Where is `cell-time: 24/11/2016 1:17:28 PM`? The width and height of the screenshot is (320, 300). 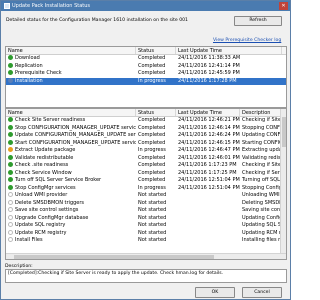 cell-time: 24/11/2016 1:17:28 PM is located at coordinates (207, 80).